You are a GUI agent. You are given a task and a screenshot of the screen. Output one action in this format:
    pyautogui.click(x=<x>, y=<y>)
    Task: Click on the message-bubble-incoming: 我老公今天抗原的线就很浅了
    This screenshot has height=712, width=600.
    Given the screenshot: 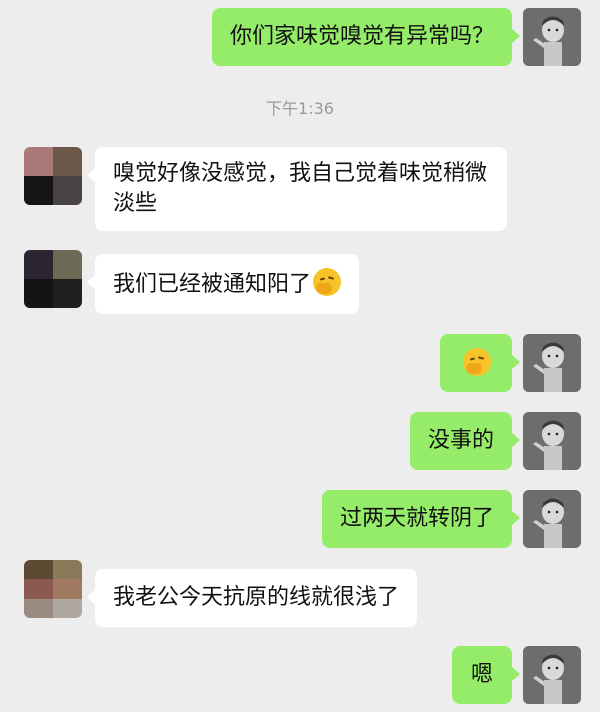 What is the action you would take?
    pyautogui.click(x=252, y=598)
    